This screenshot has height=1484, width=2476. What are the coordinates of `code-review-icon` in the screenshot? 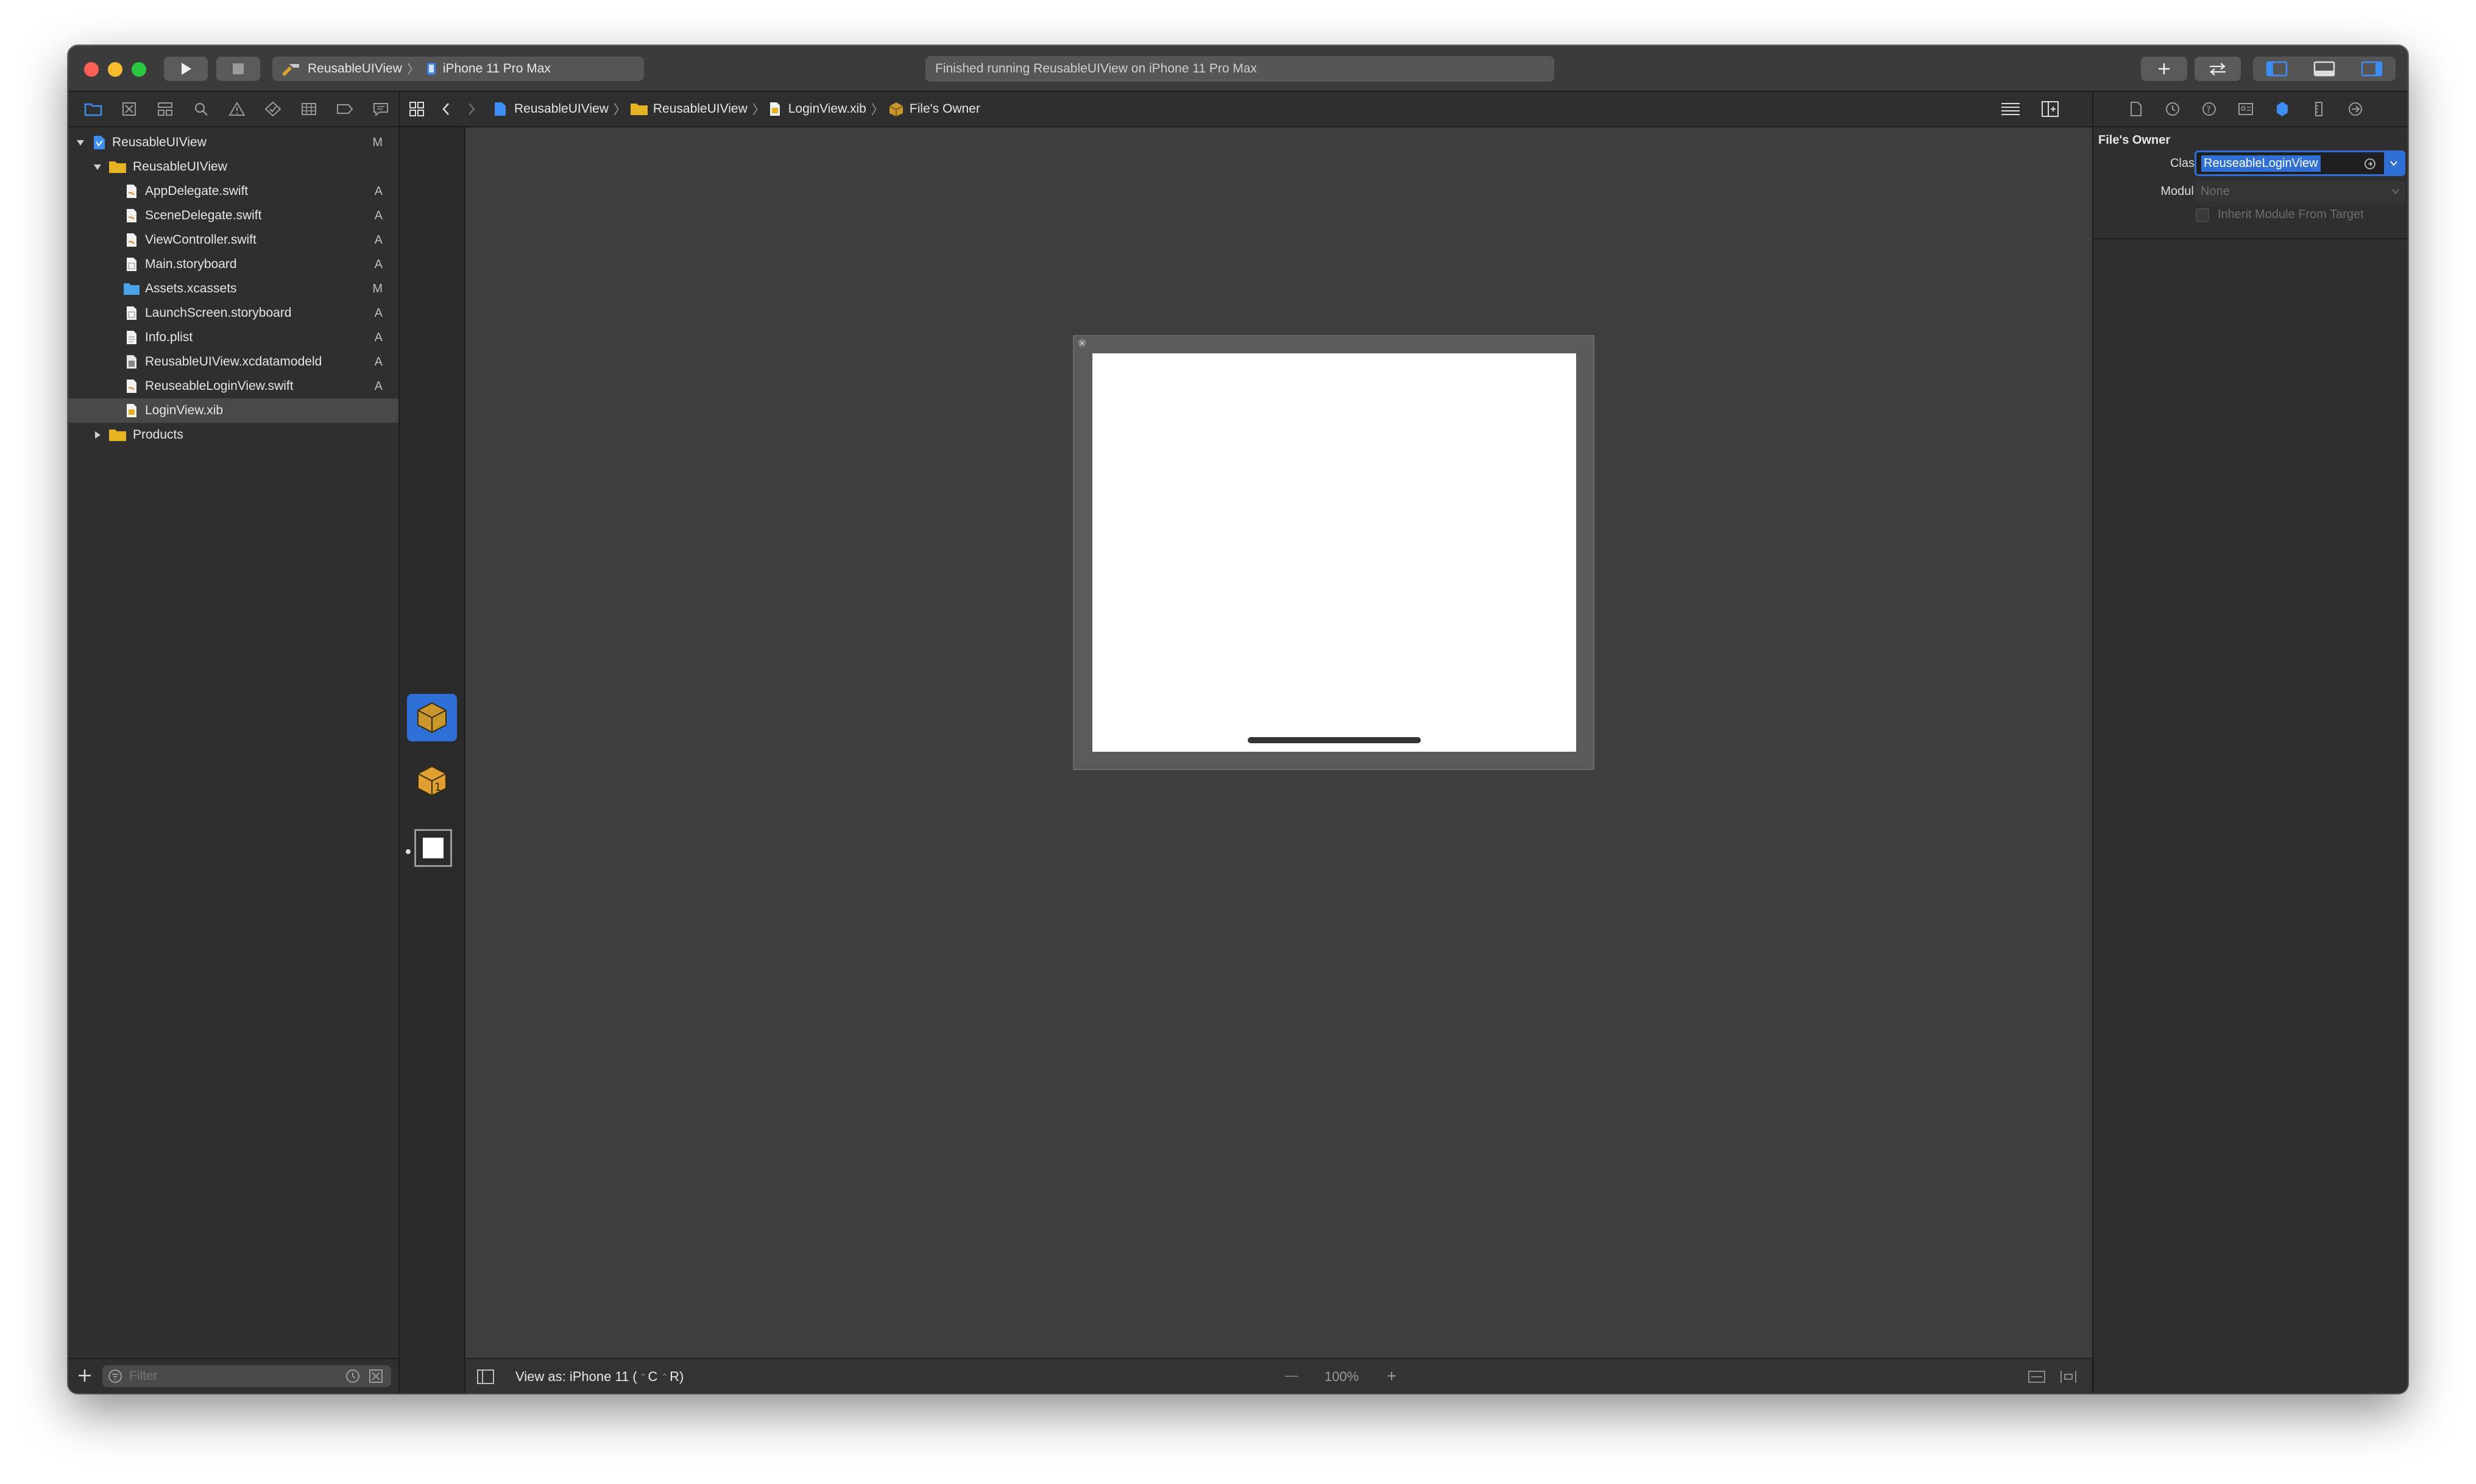 It's located at (2218, 69).